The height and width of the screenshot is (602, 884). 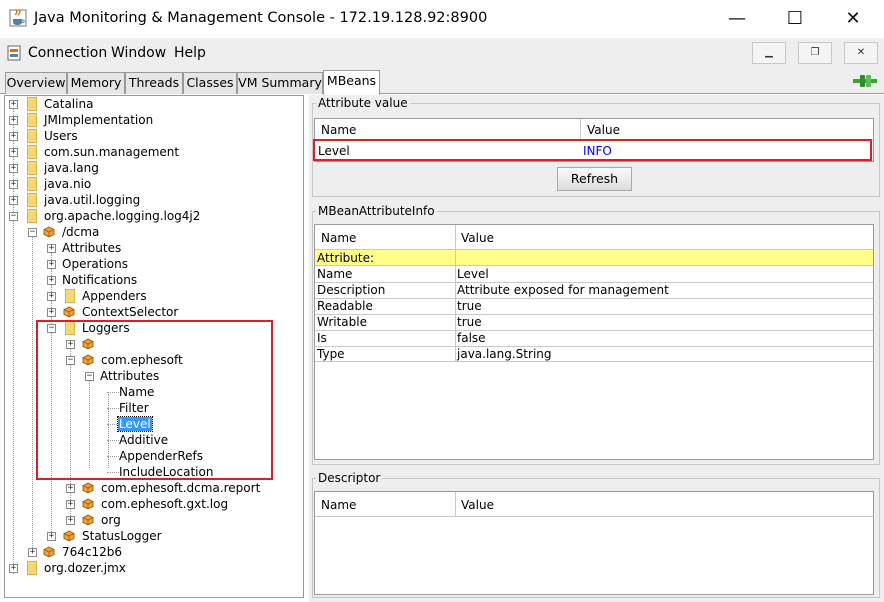 I want to click on attribute-value-title: Attribute value, so click(x=363, y=103).